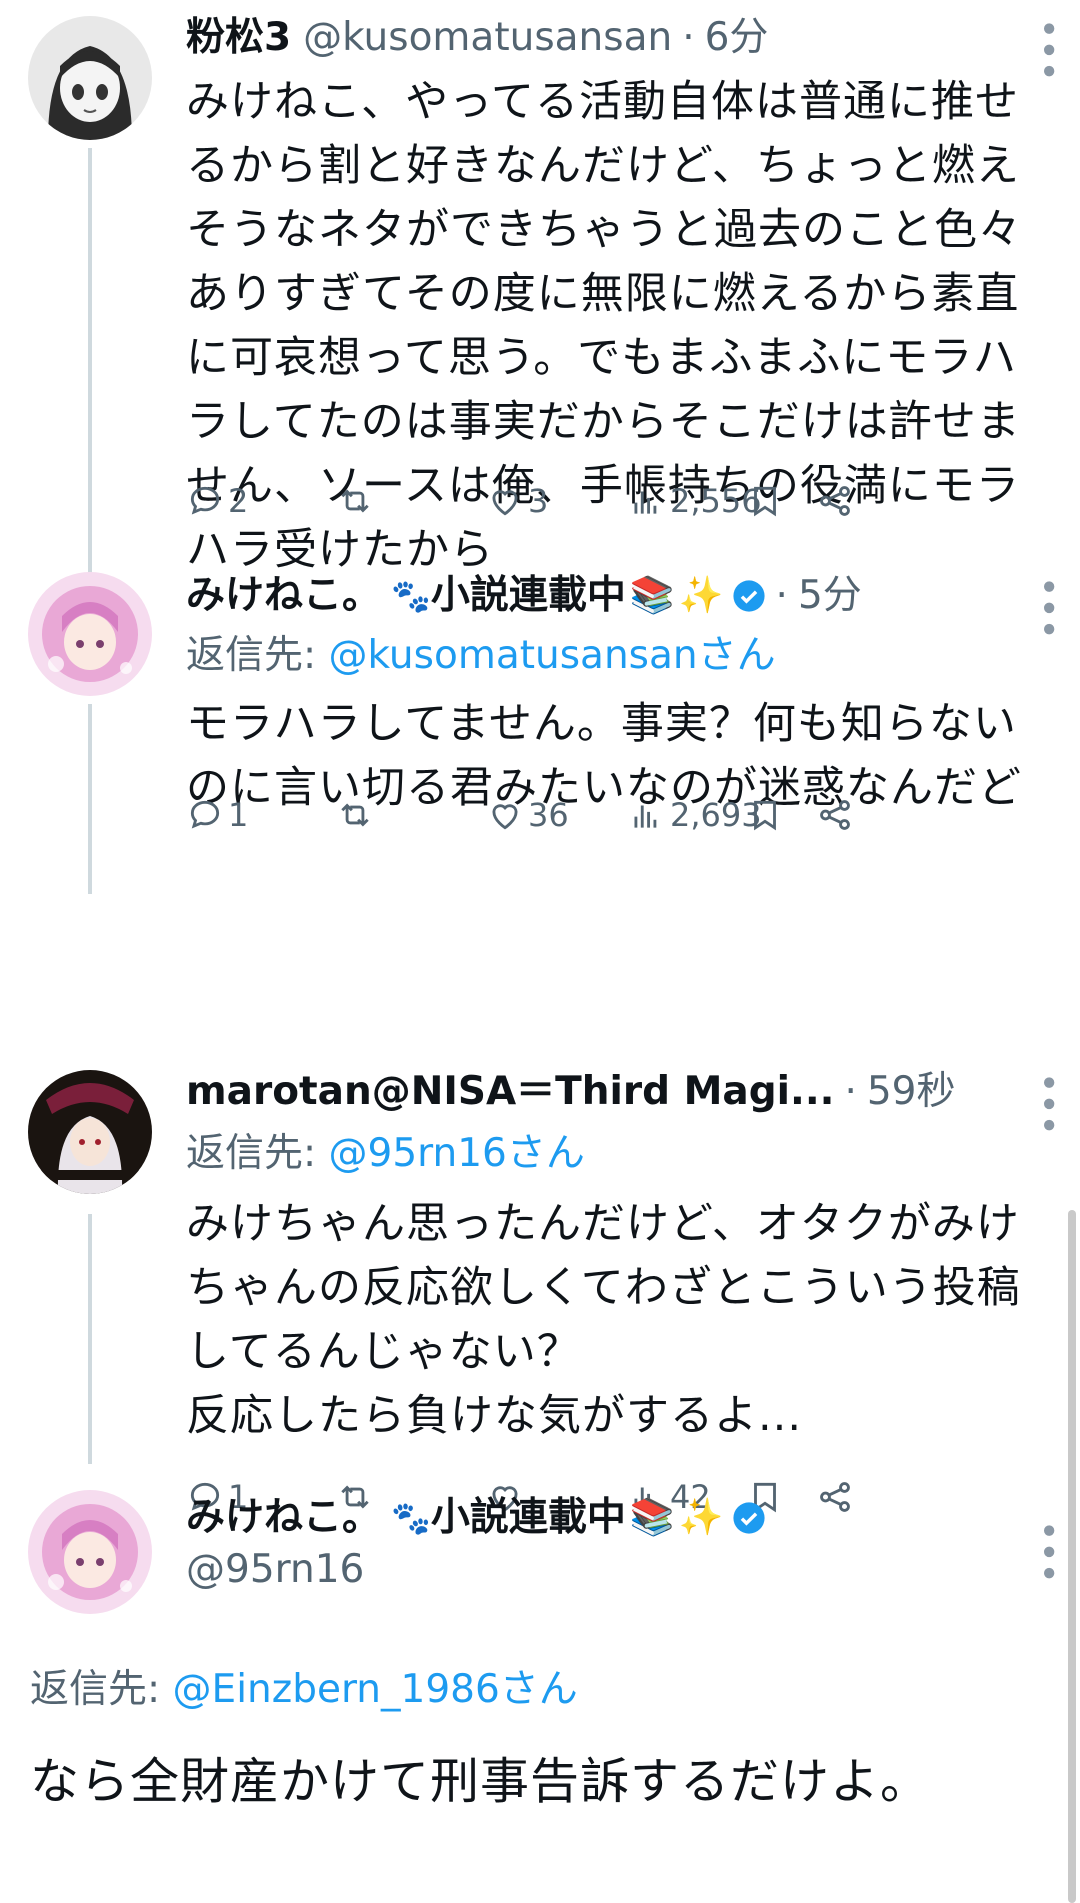  I want to click on scrollbar, so click(1072, 1556).